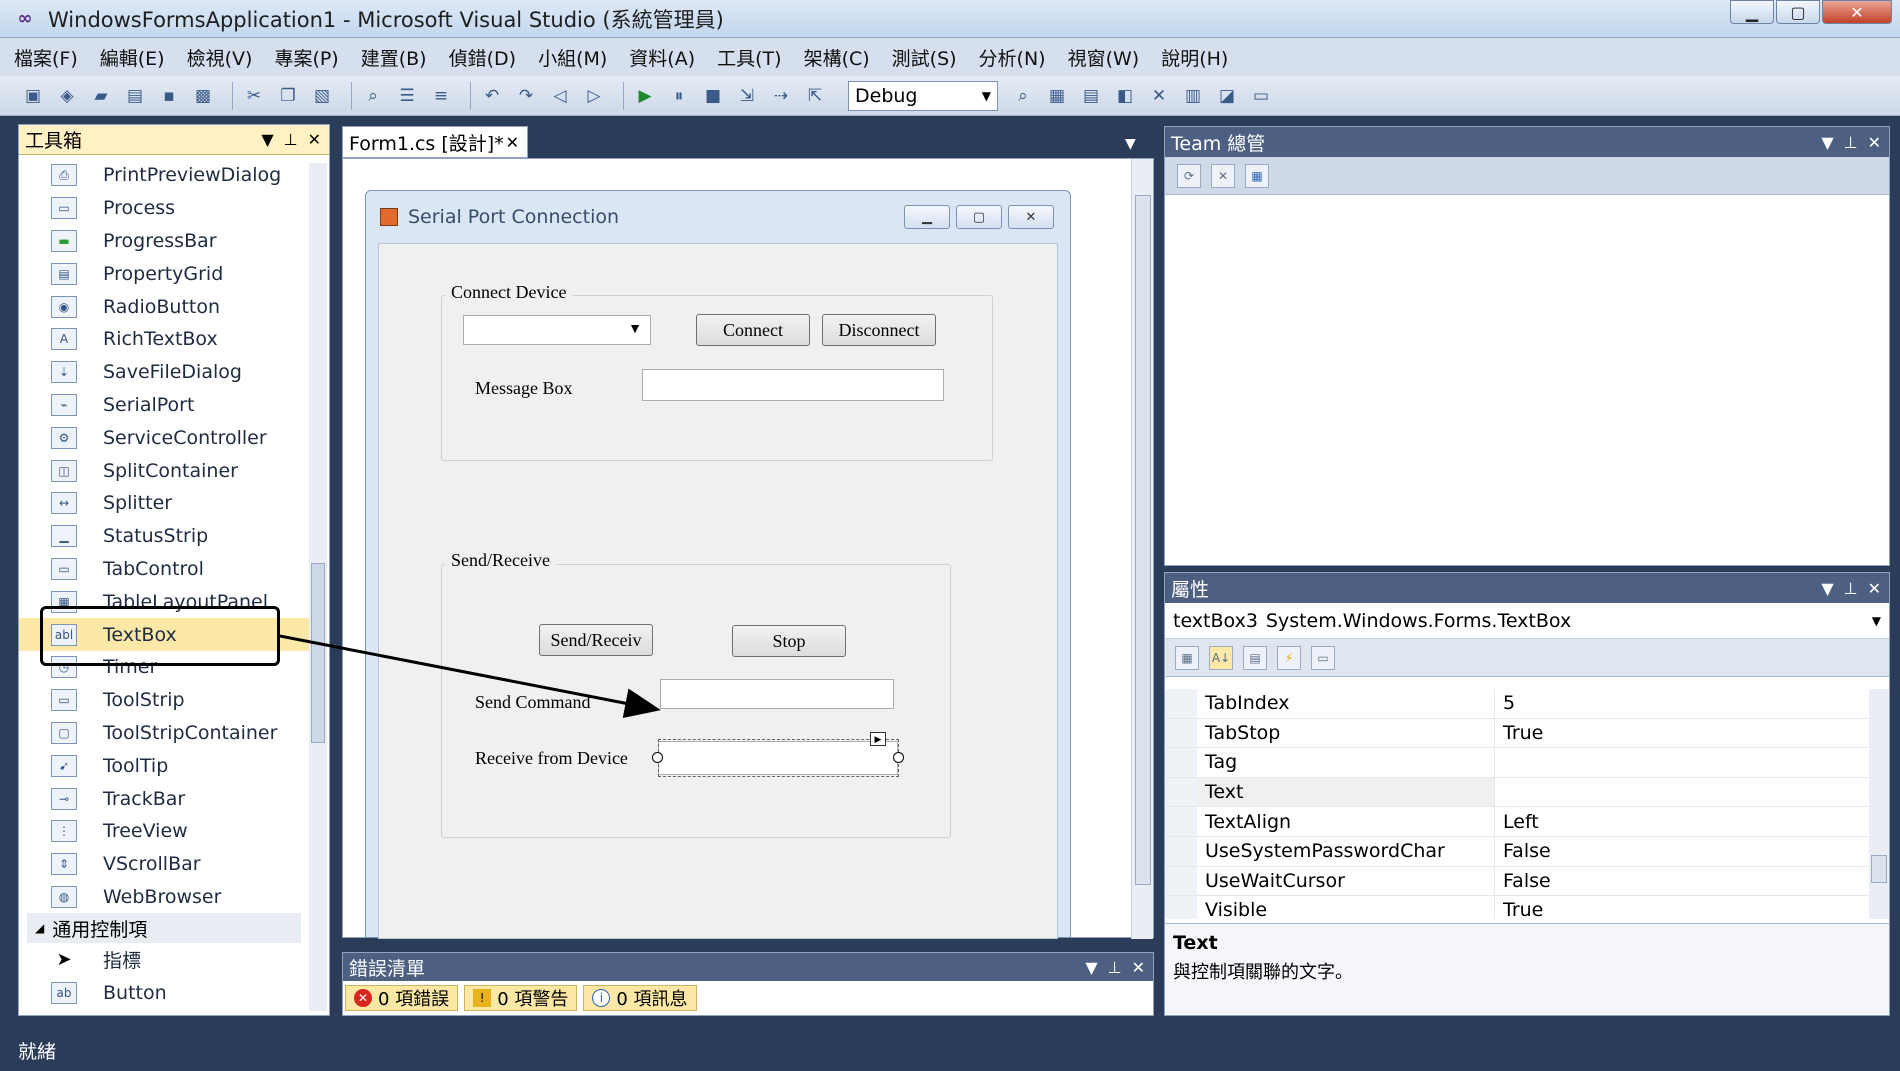  What do you see at coordinates (1527, 969) in the screenshot?
I see `property-description: Text 與控制項關聯的文字。` at bounding box center [1527, 969].